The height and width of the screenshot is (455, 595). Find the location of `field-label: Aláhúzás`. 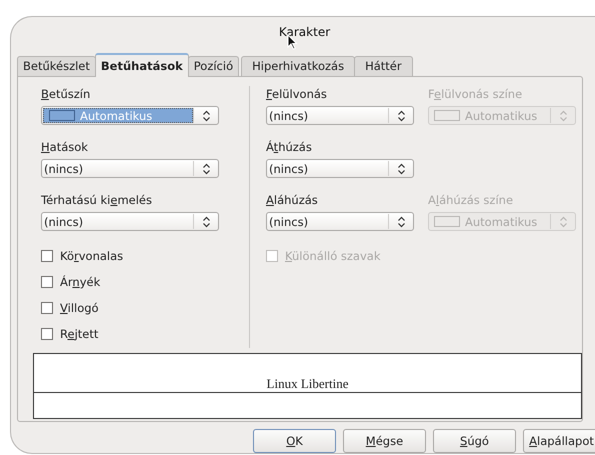

field-label: Aláhúzás is located at coordinates (292, 200).